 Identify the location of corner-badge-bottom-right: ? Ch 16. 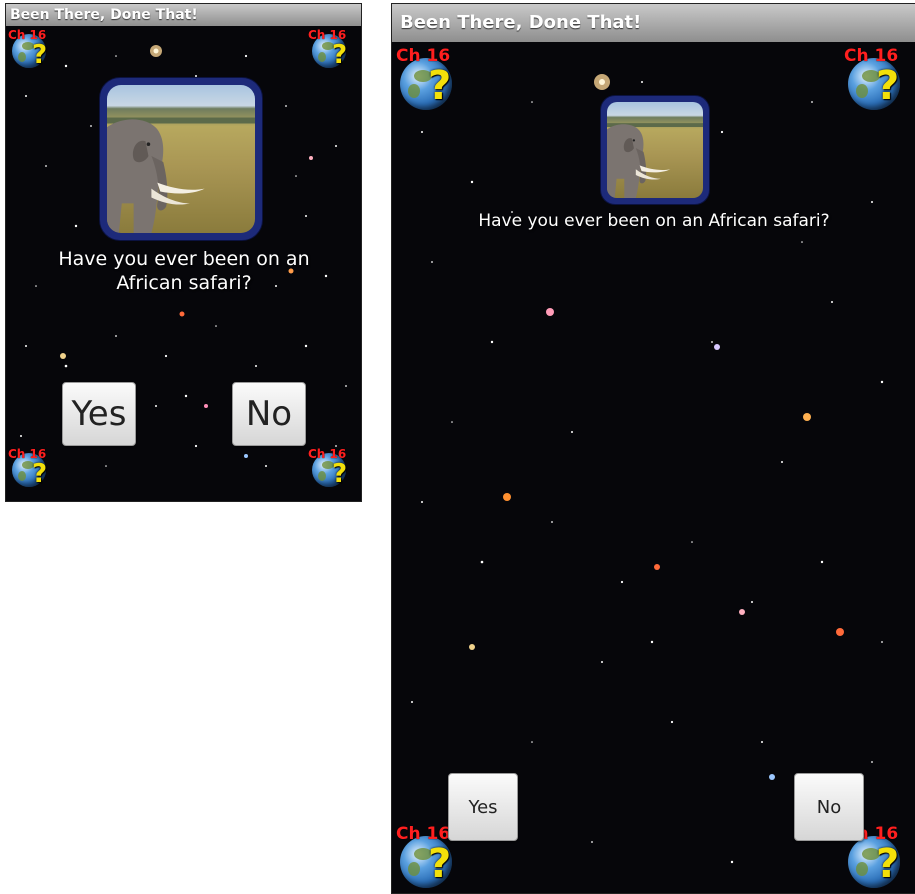
(330, 469).